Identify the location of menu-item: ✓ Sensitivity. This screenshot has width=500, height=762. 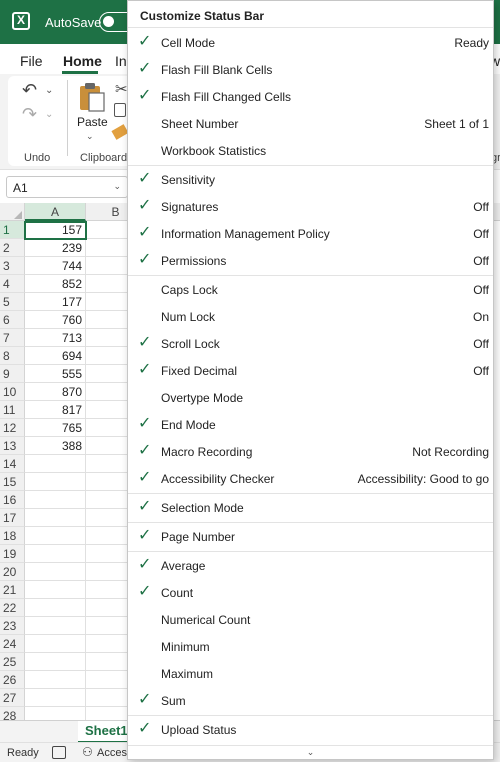
(310, 179).